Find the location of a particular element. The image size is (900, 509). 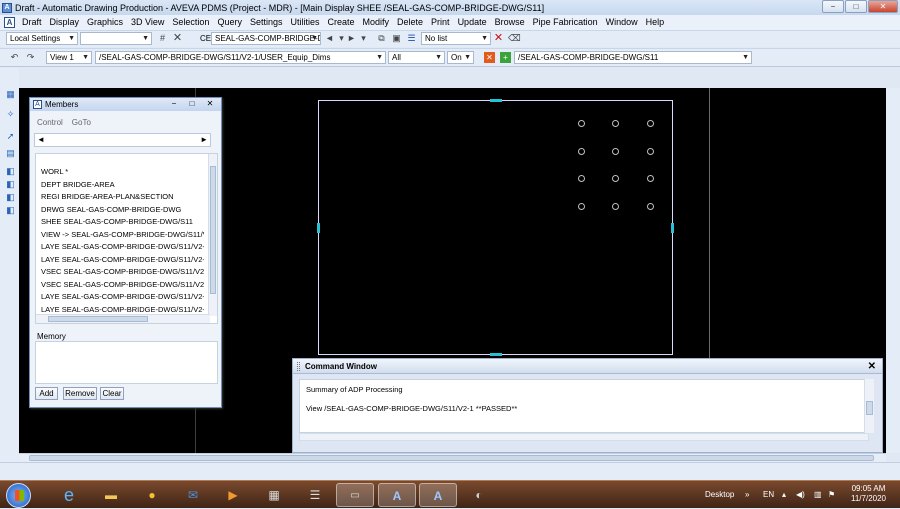

scroll-left-icon: ◄ is located at coordinates (41, 140).